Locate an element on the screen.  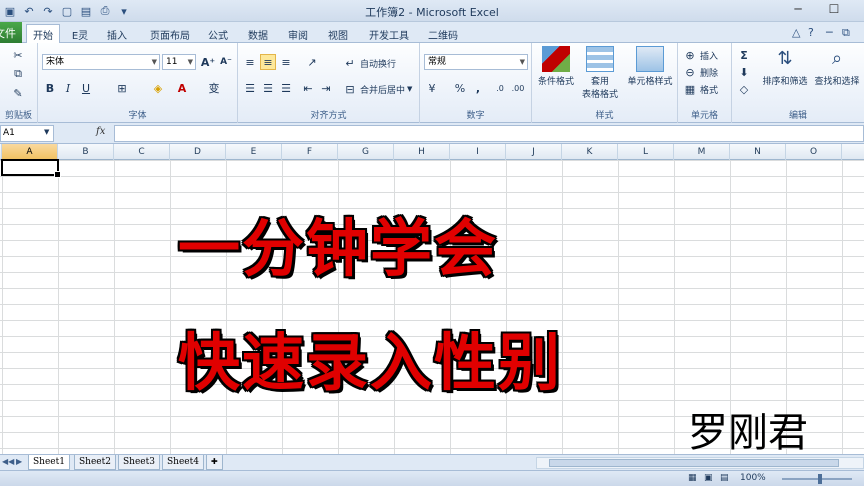
column-headers: ABCDEFGHIJKLMNO is located at coordinates (432, 152).